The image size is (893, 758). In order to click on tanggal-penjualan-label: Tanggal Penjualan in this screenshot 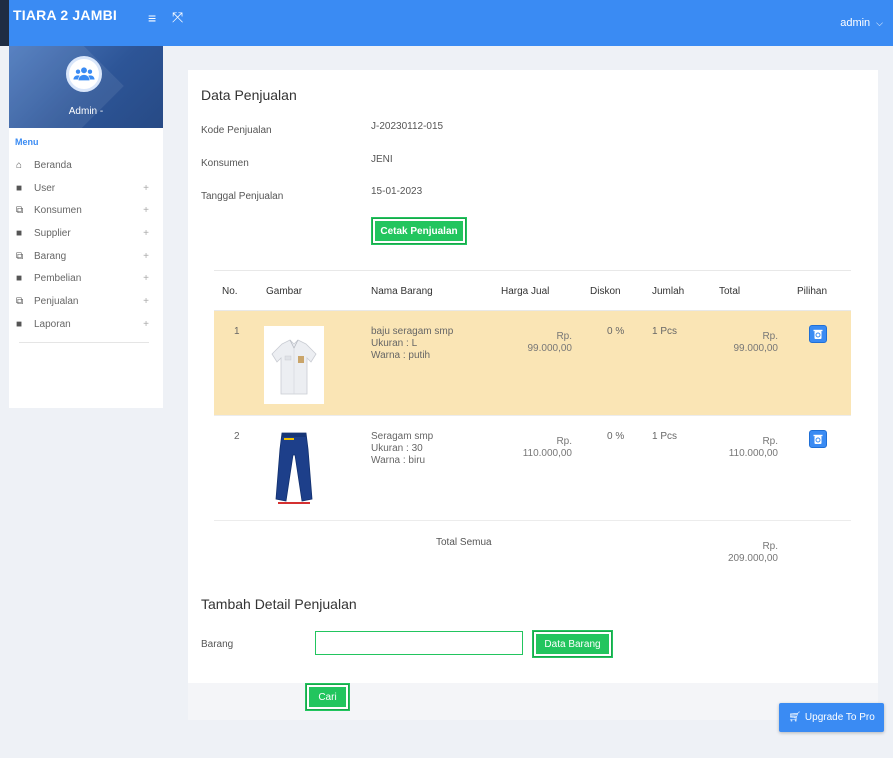, I will do `click(242, 196)`.